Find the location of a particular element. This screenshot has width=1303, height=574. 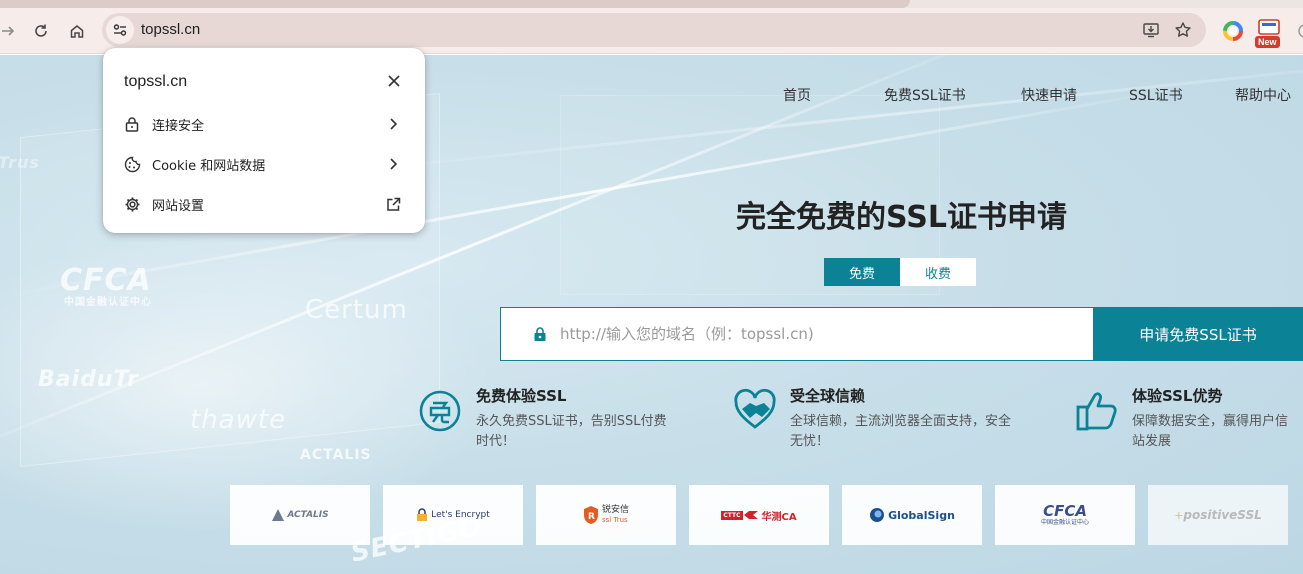

ca-logo-text-group: 锐安信 ssl Trus is located at coordinates (615, 515).